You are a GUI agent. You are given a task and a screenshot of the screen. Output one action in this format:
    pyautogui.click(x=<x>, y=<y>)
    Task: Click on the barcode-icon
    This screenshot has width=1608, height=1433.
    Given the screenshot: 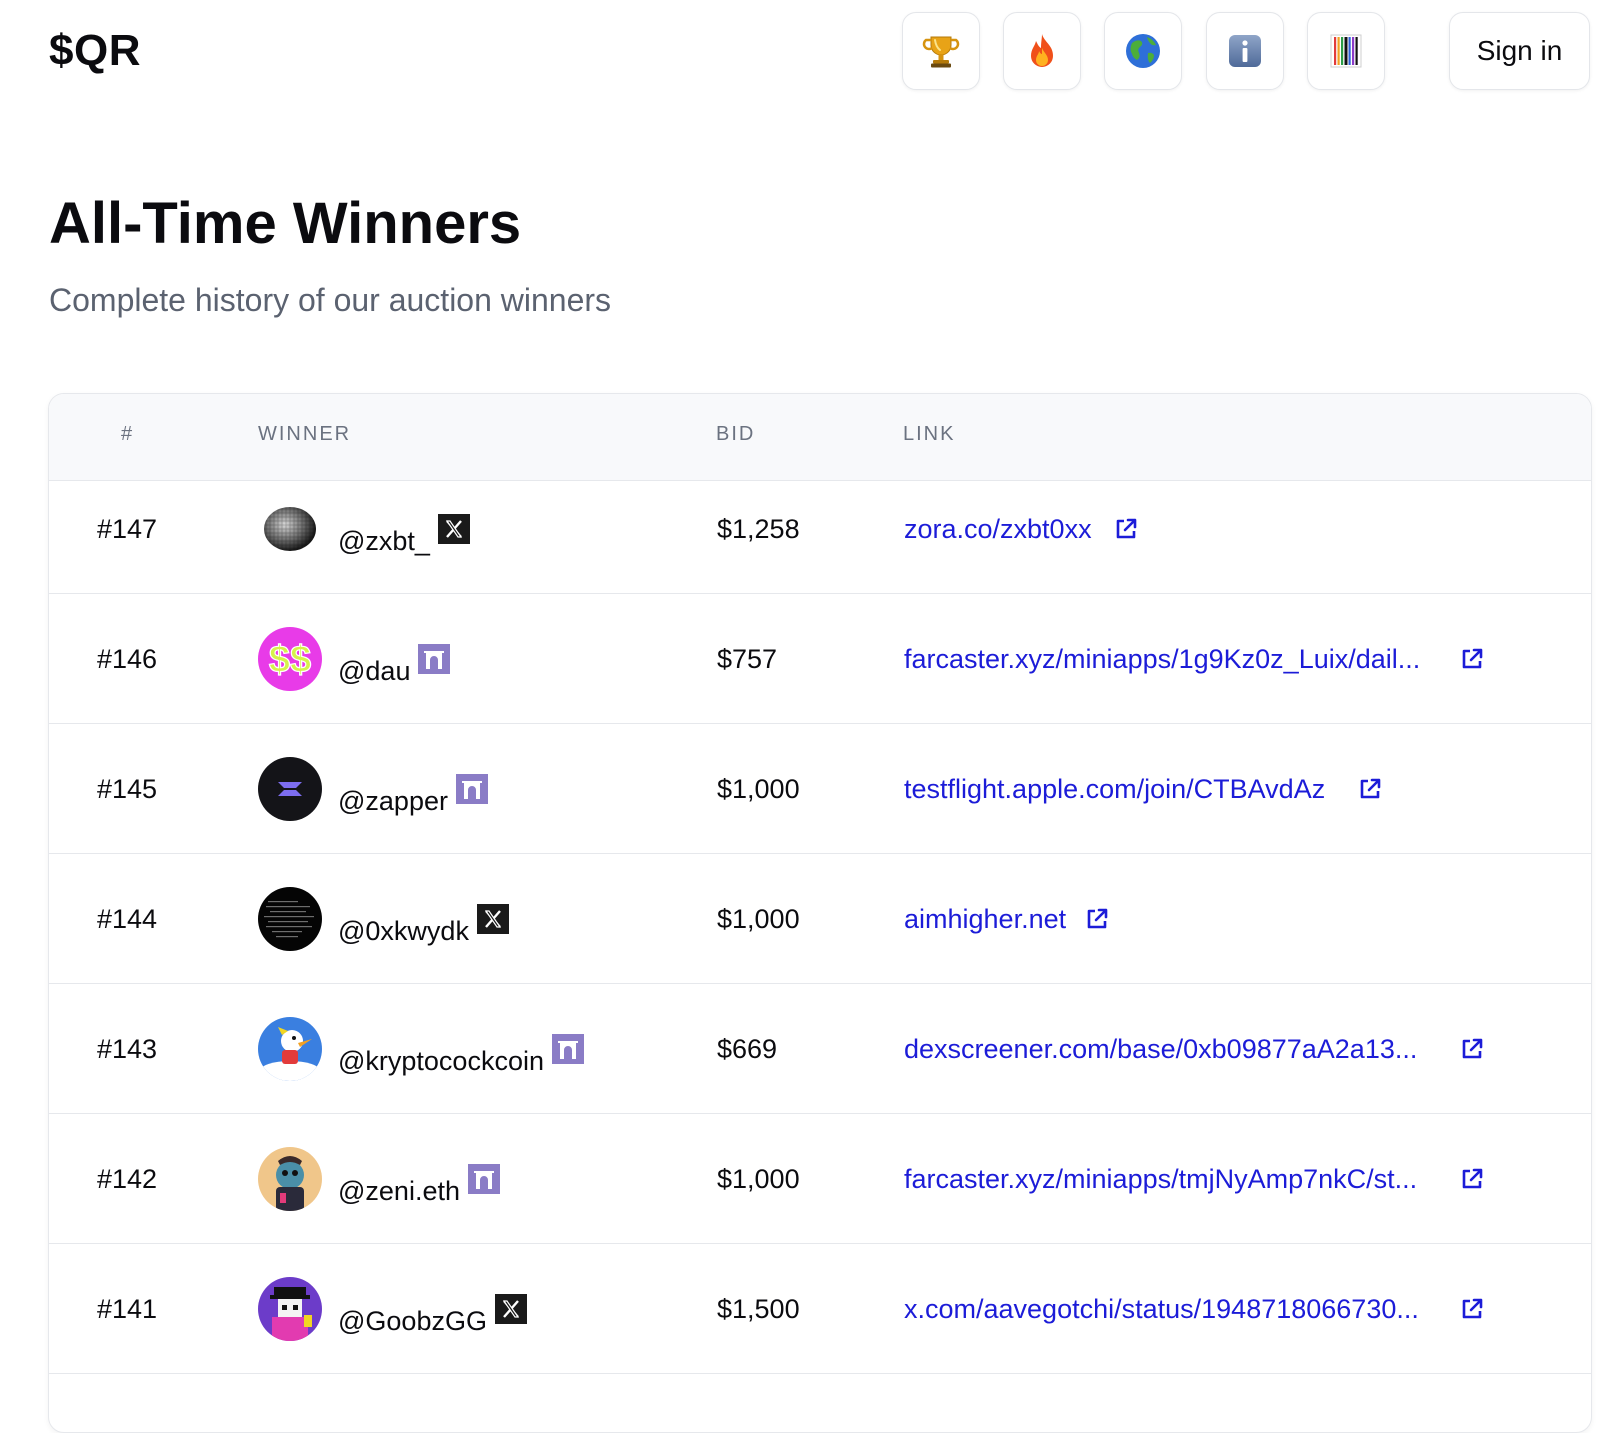 What is the action you would take?
    pyautogui.click(x=1346, y=51)
    